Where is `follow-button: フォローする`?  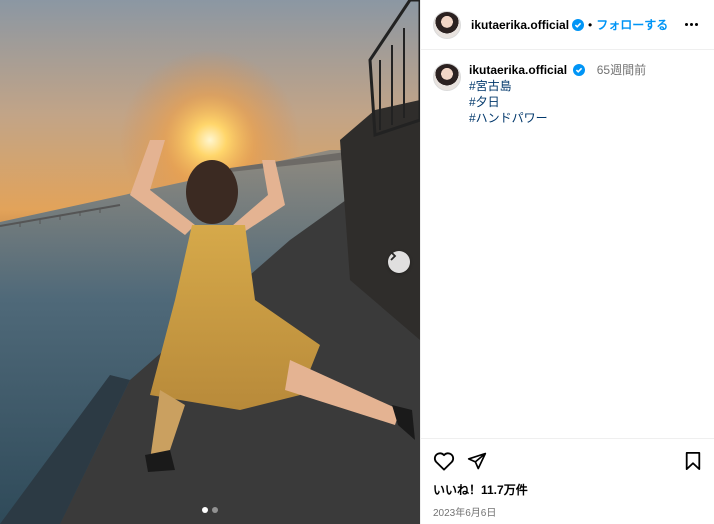
follow-button: フォローする is located at coordinates (632, 24).